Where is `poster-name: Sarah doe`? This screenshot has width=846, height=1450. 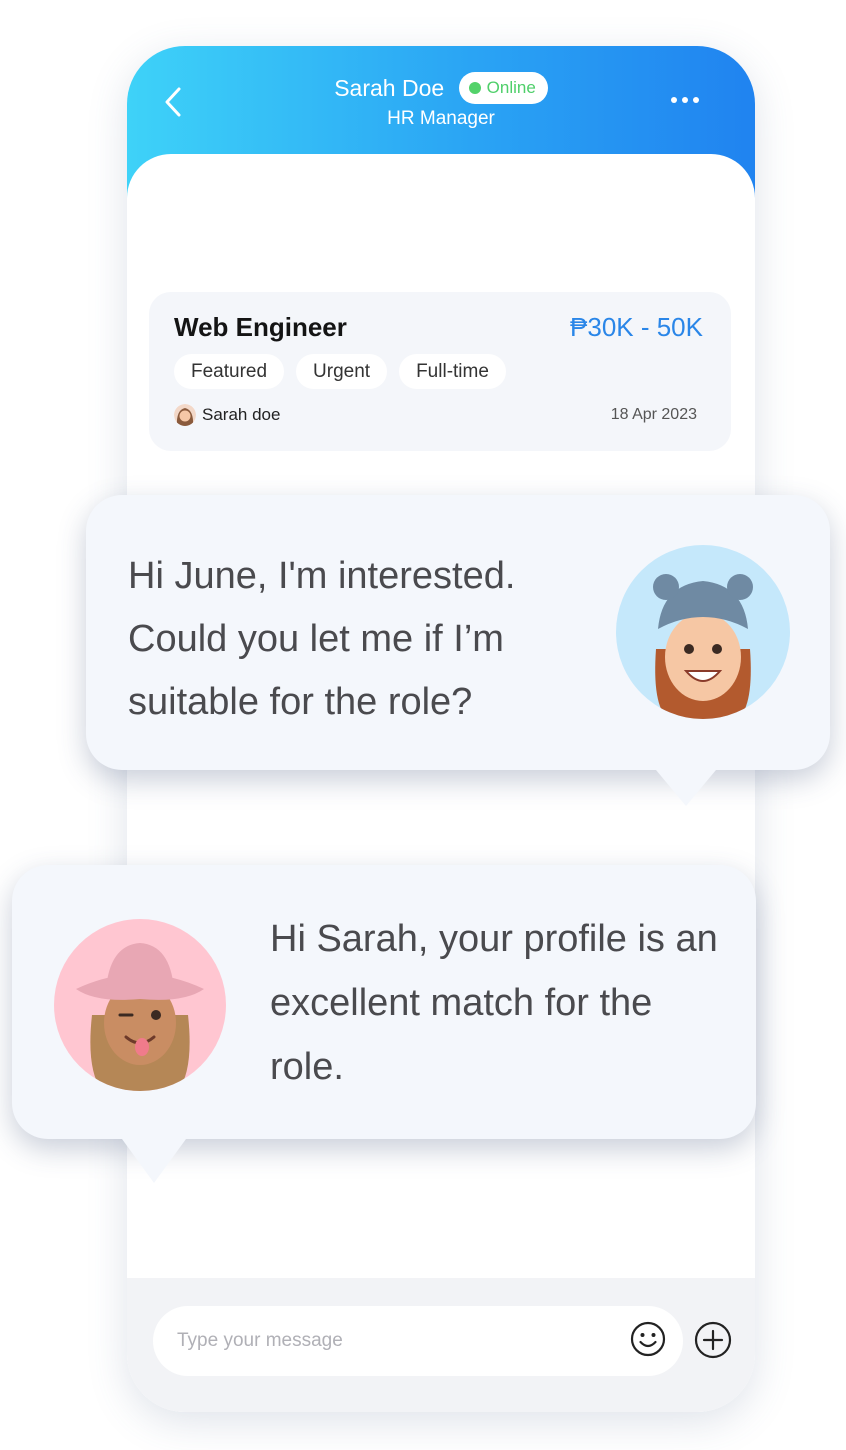
poster-name: Sarah doe is located at coordinates (241, 414).